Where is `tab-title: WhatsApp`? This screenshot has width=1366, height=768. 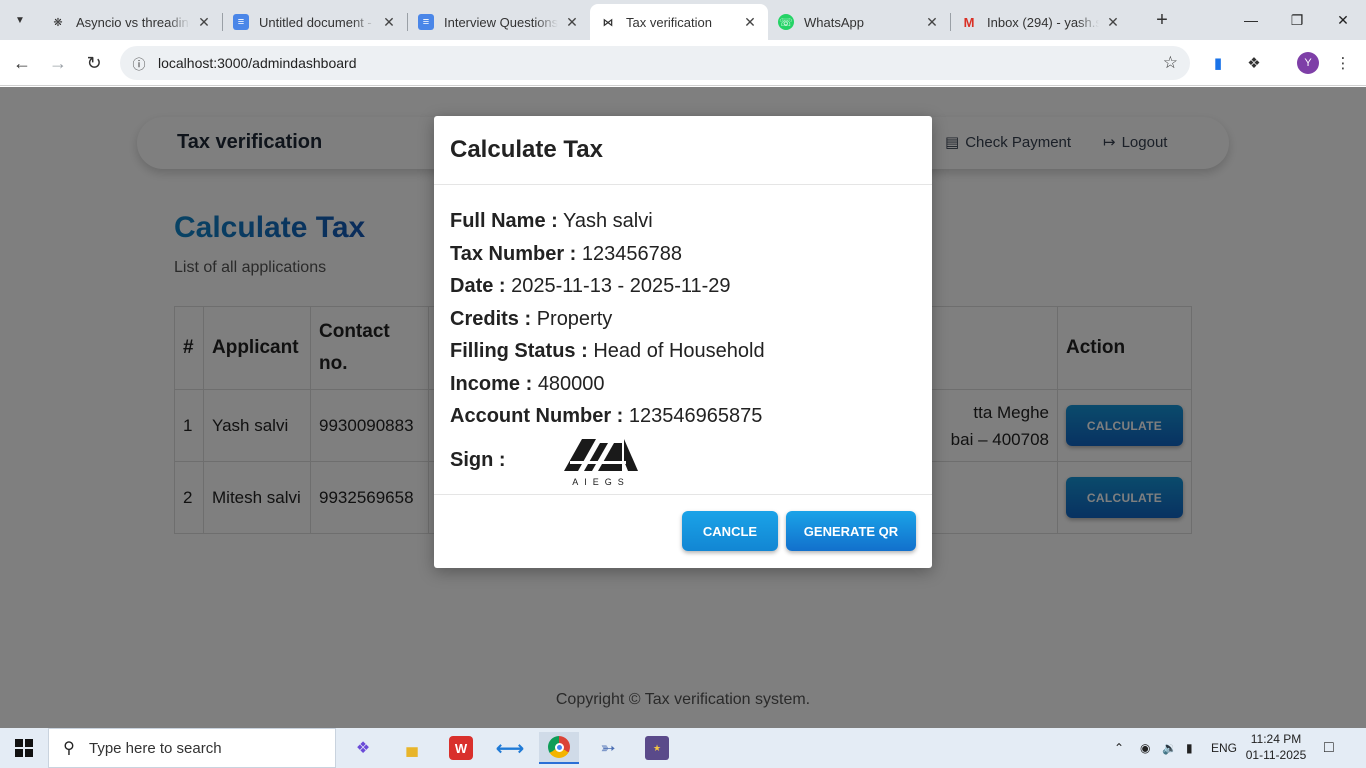
tab-title: WhatsApp is located at coordinates (834, 22).